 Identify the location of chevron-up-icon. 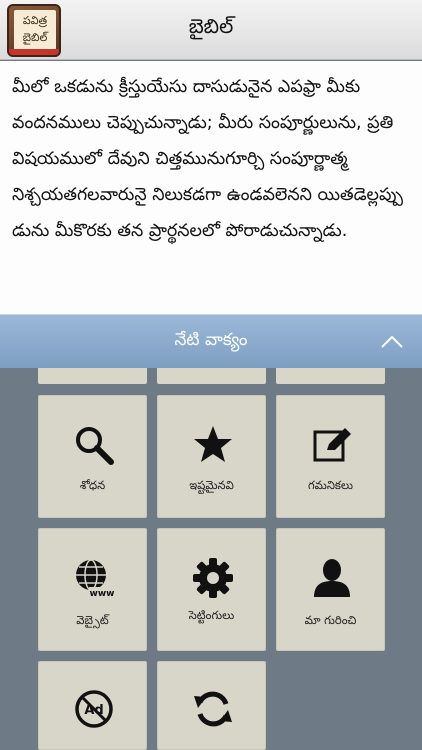
(392, 341).